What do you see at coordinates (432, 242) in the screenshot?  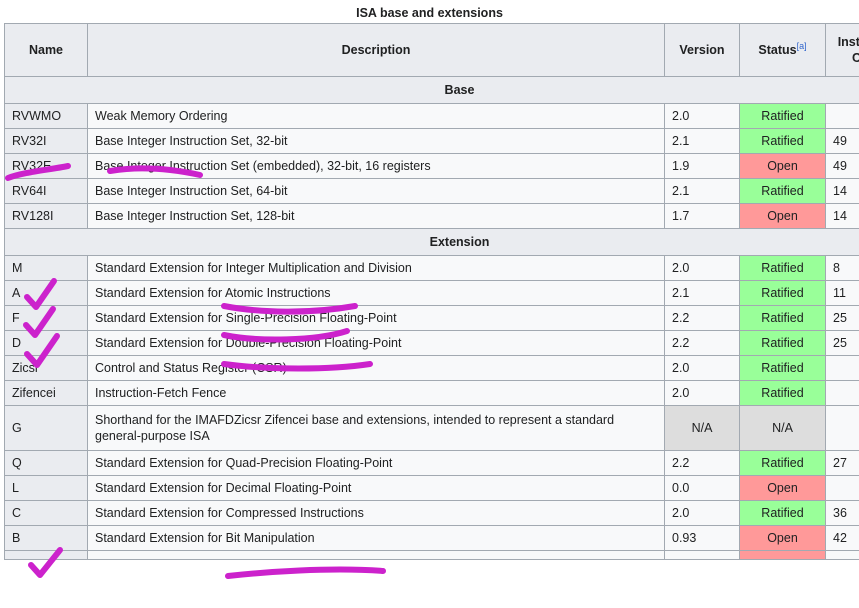 I see `table-section-row: Extension` at bounding box center [432, 242].